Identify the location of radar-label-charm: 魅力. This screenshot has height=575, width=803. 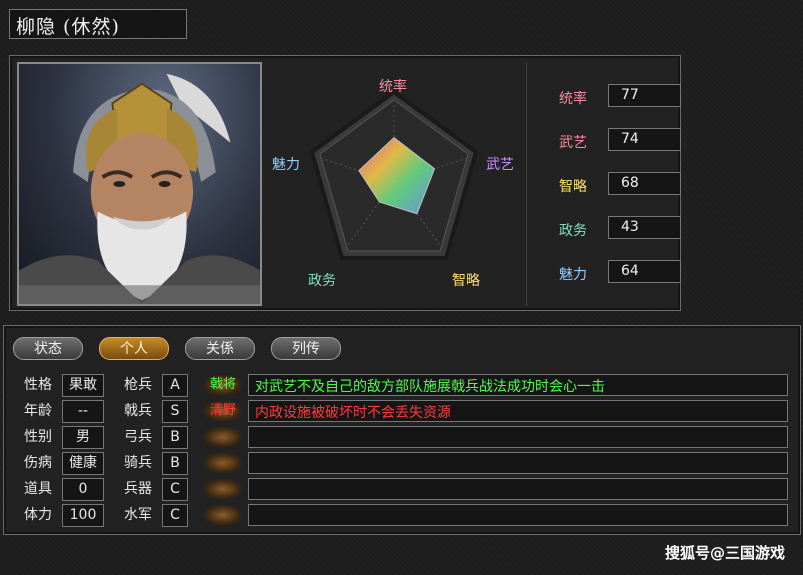
(286, 165).